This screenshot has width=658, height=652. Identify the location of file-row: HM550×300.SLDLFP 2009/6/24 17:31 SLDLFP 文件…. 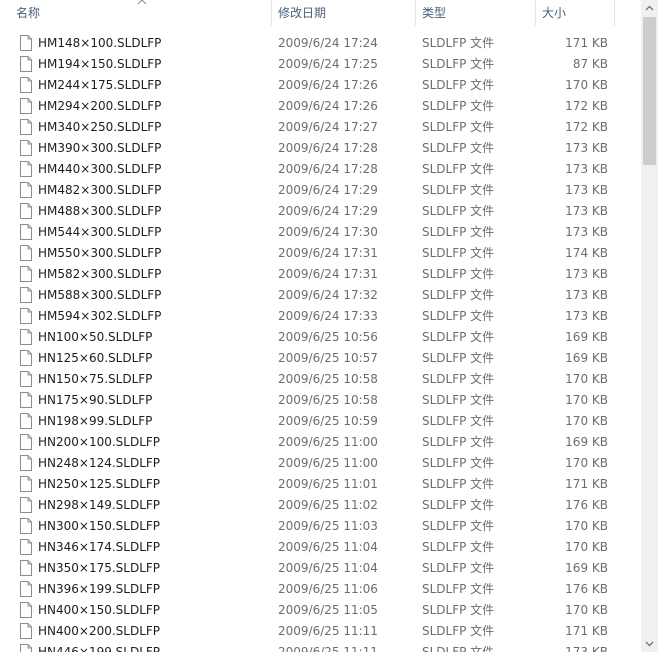
(320, 253).